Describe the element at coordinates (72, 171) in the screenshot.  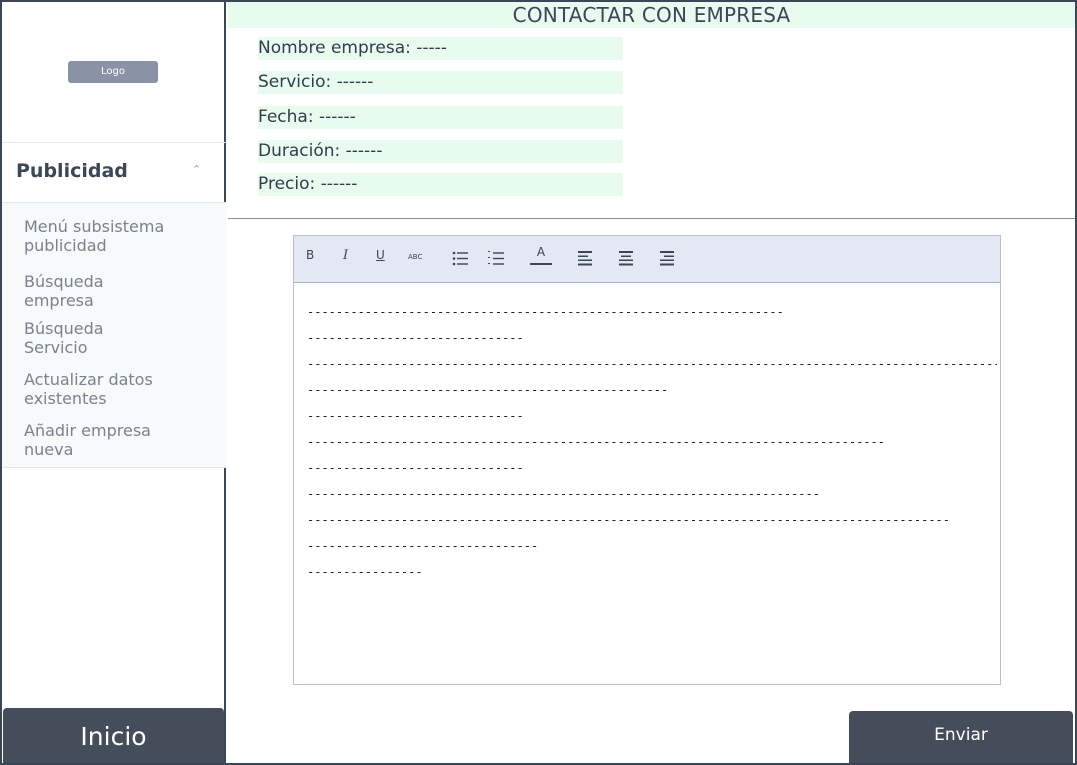
I see `section-title: Publicidad` at that location.